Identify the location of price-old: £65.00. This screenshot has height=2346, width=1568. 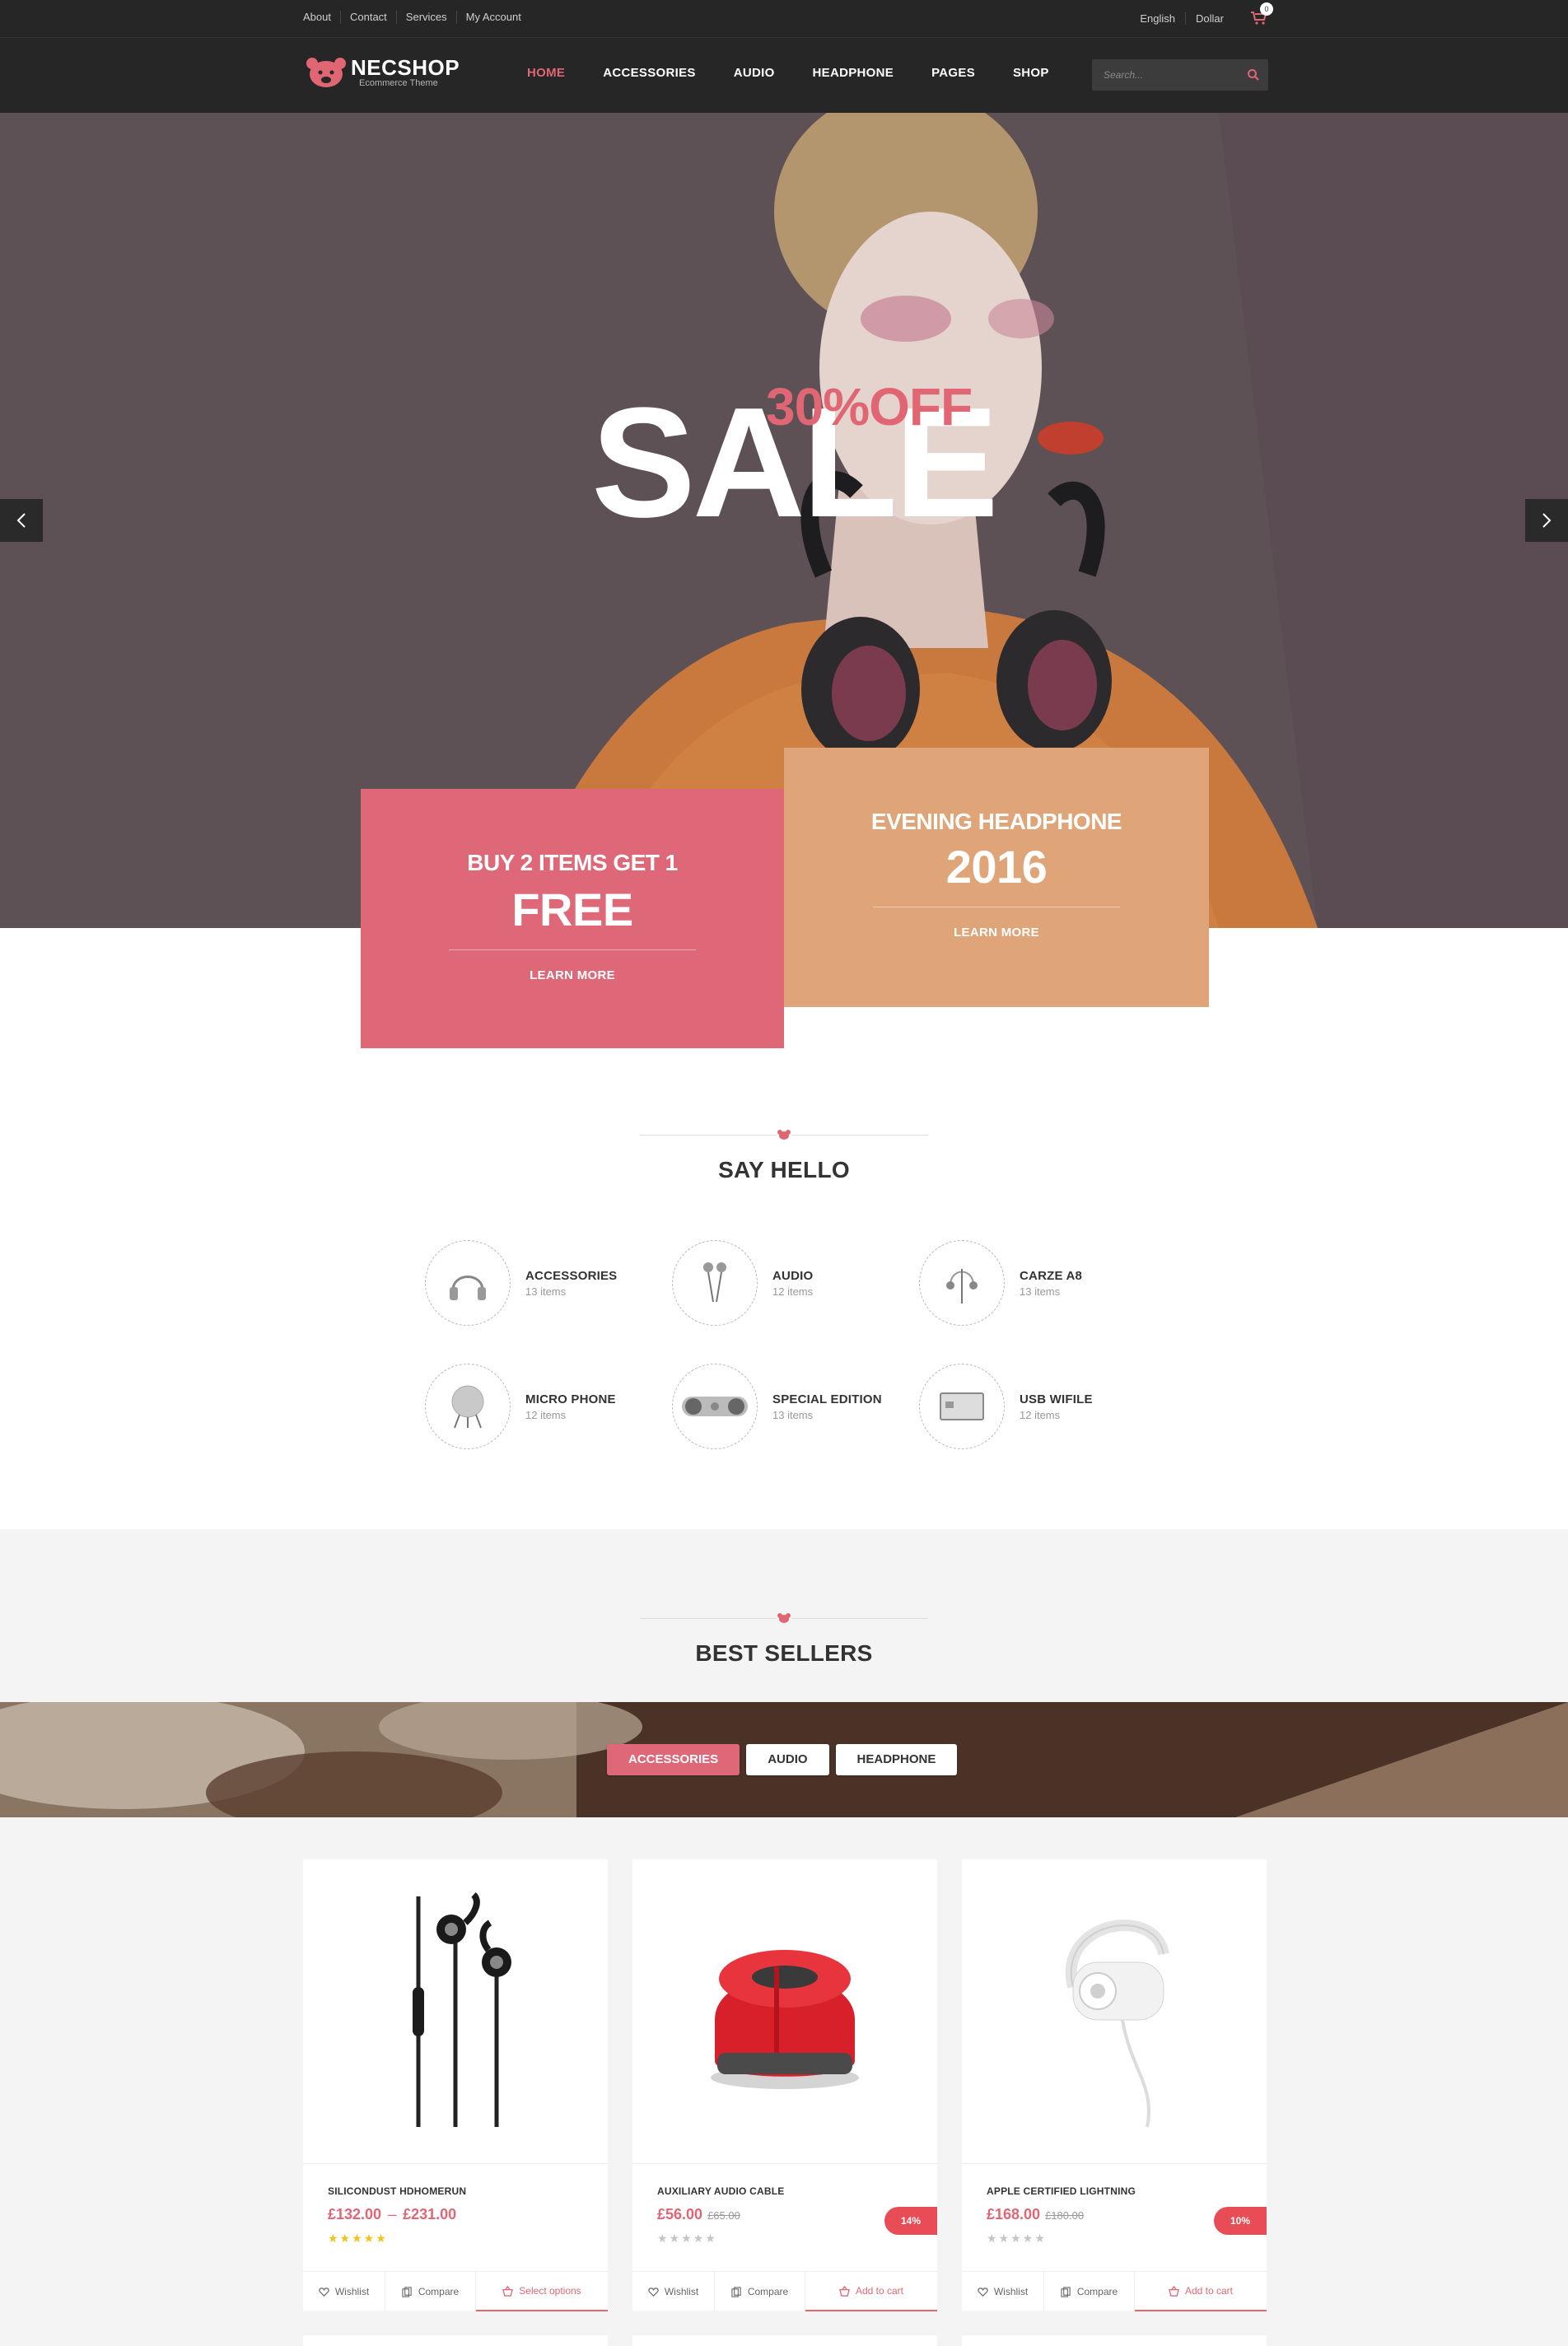
(723, 2215).